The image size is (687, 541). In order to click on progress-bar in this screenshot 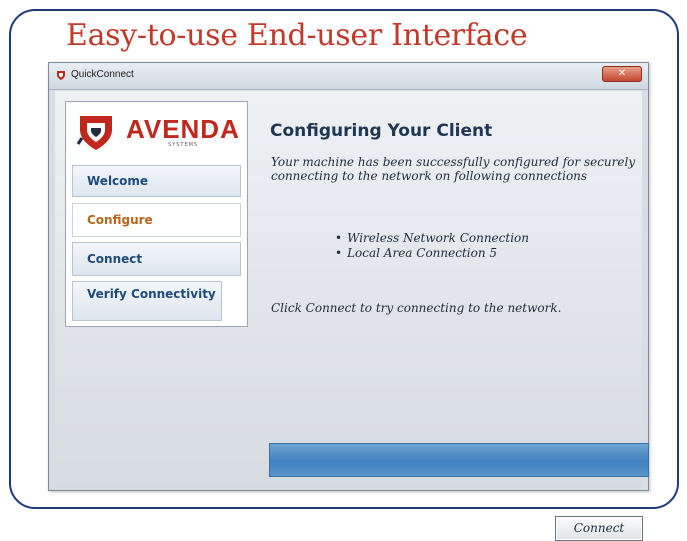, I will do `click(459, 460)`.